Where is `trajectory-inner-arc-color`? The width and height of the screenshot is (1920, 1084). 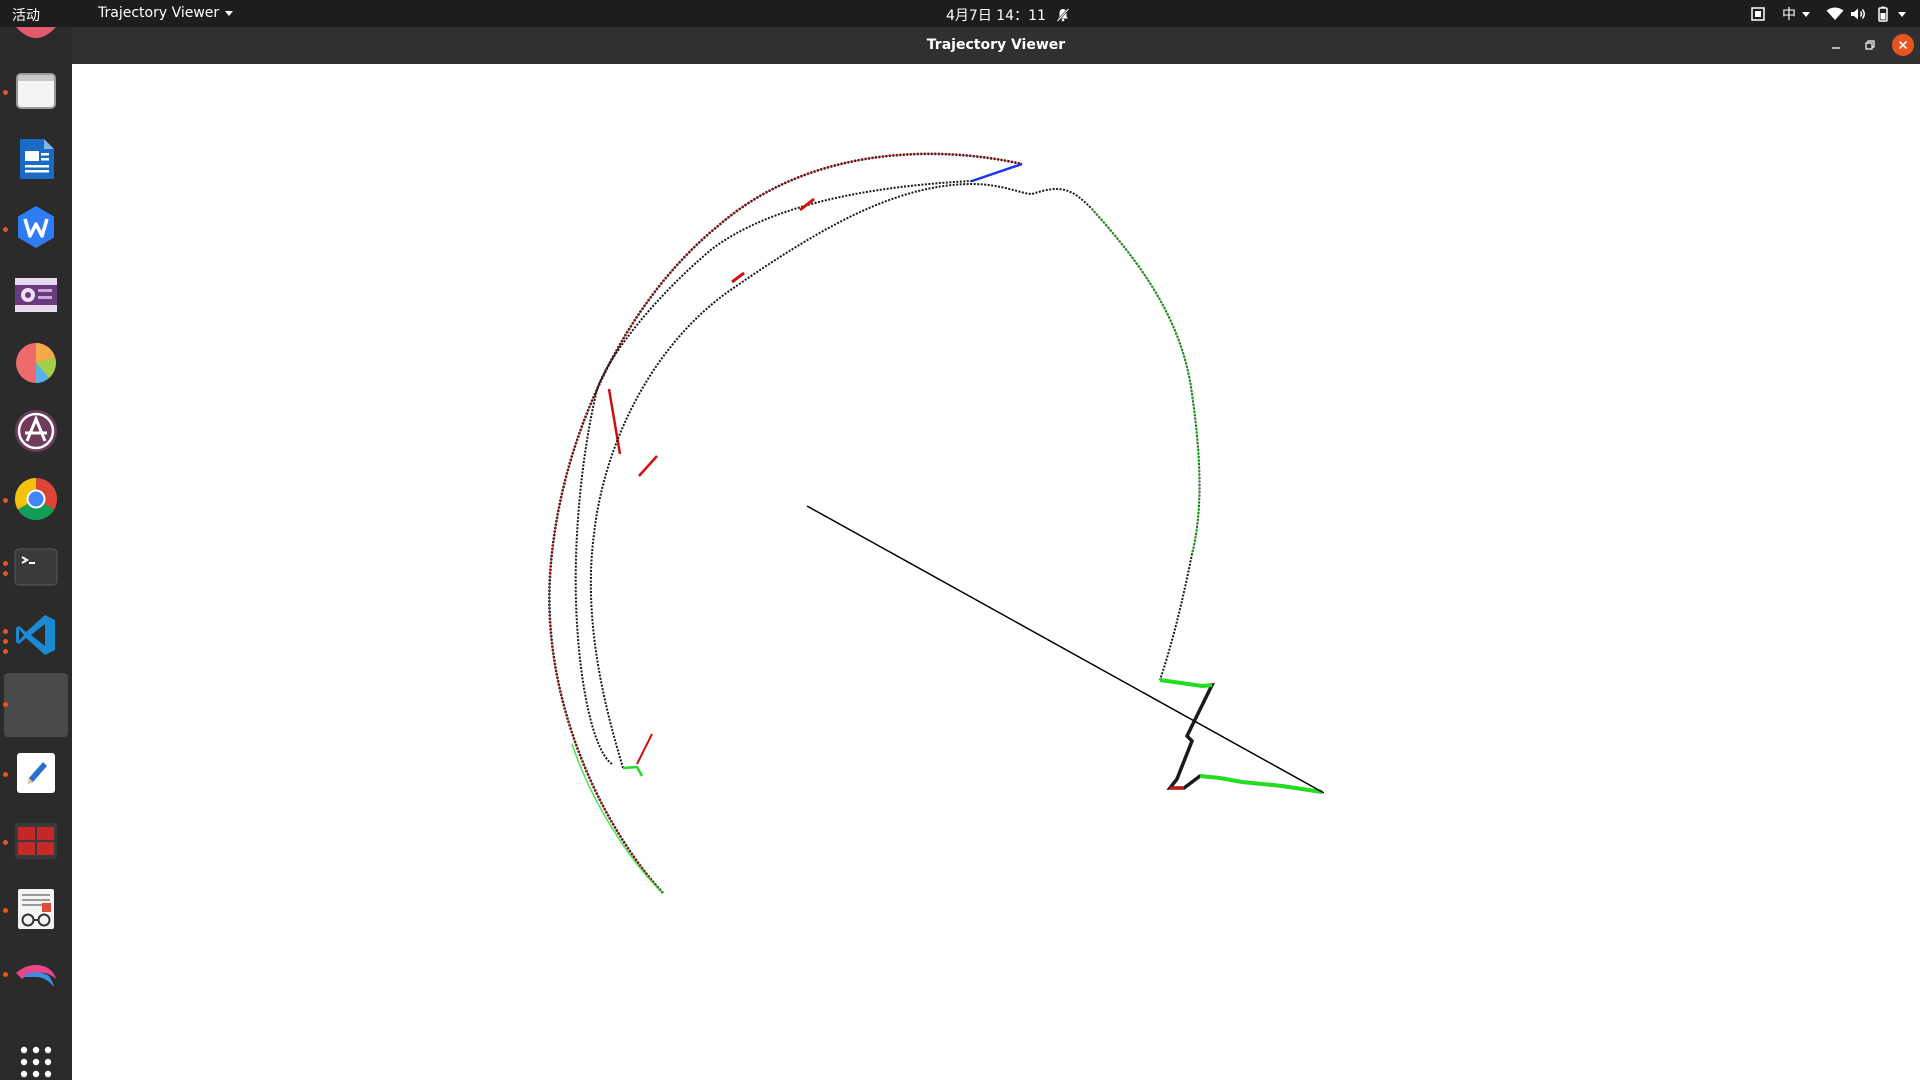
trajectory-inner-arc-color is located at coordinates (1146, 381).